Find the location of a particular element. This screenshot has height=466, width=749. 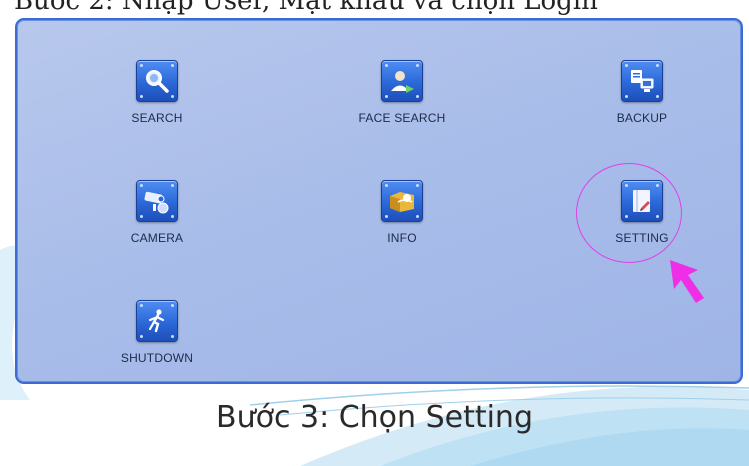

menu-label-camera: CAMERA is located at coordinates (157, 238).